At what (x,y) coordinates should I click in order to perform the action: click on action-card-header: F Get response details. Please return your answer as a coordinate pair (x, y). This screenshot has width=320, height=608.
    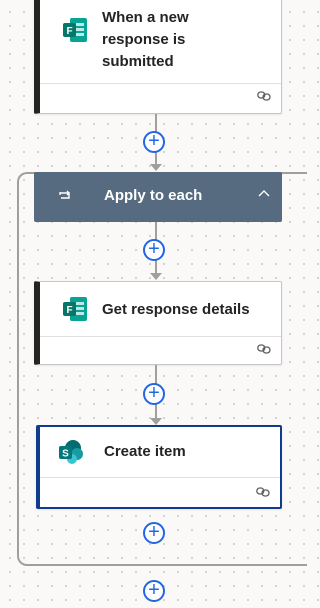
    Looking at the image, I should click on (160, 309).